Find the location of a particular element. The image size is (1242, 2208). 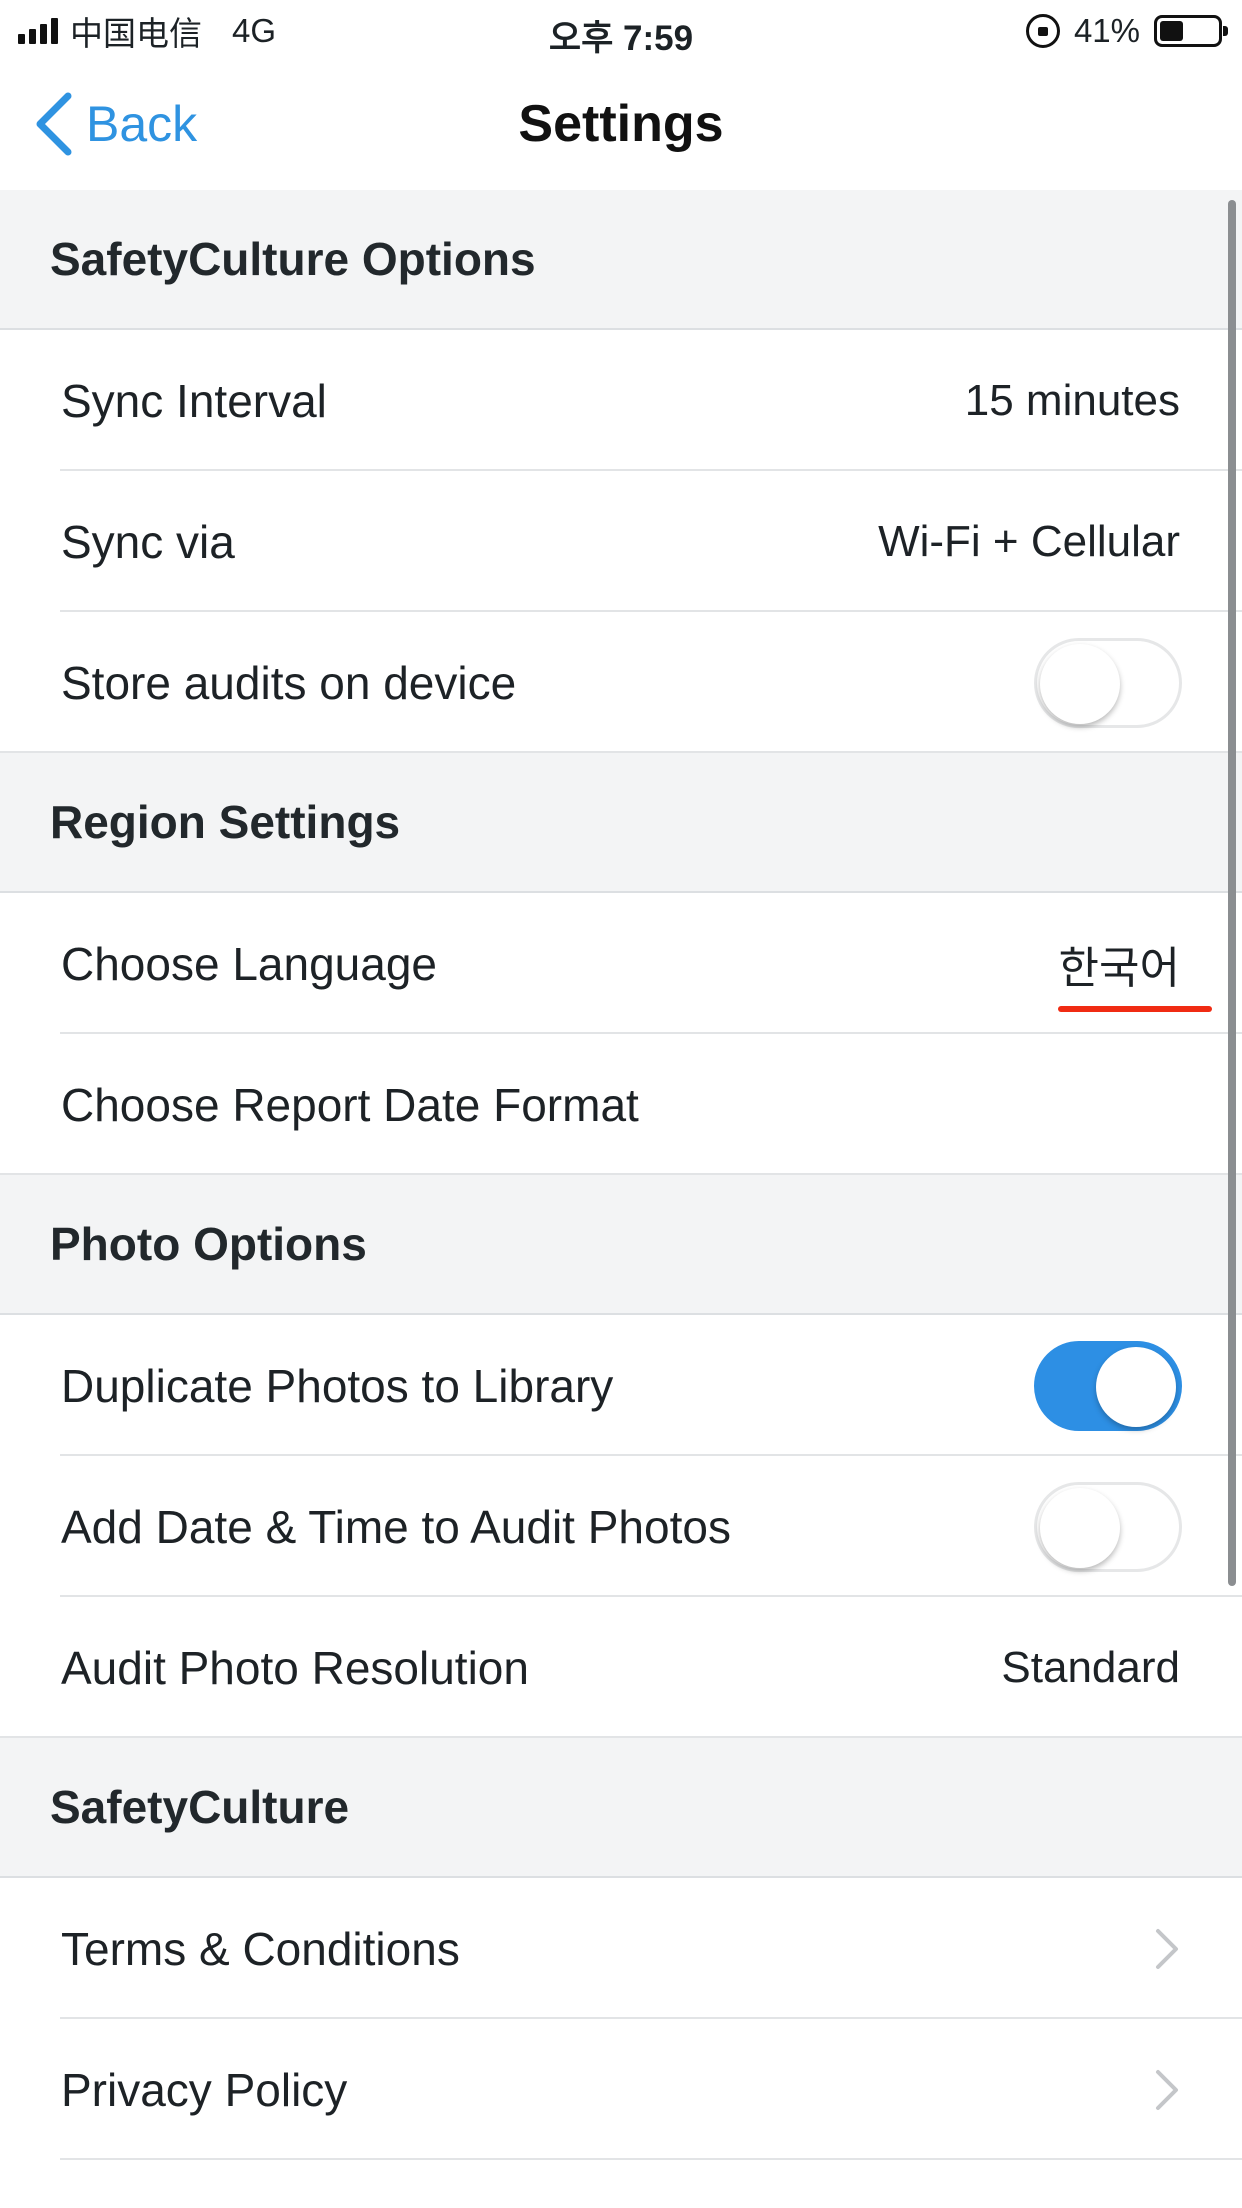

choose-language-value: 한국어 is located at coordinates (1119, 968).